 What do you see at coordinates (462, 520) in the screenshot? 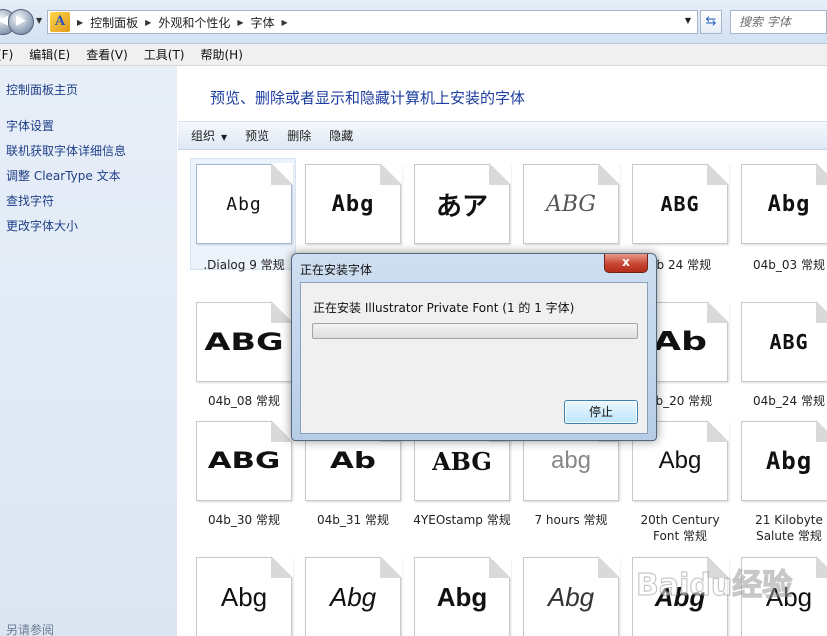
I see `font-label: 4YEOstamp 常规` at bounding box center [462, 520].